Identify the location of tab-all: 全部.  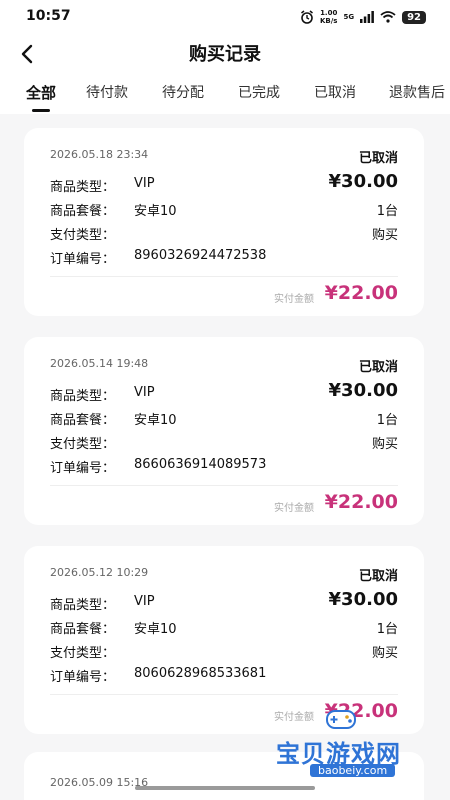
(41, 92).